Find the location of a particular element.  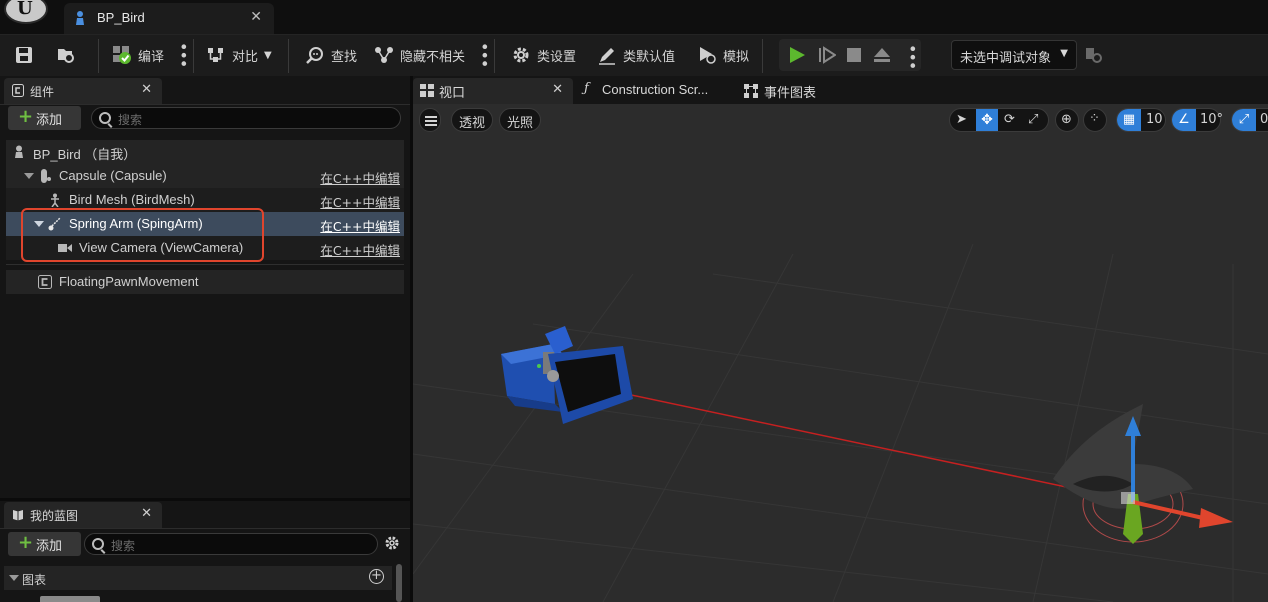

tab-event-graph: 事件图表 is located at coordinates (798, 91).